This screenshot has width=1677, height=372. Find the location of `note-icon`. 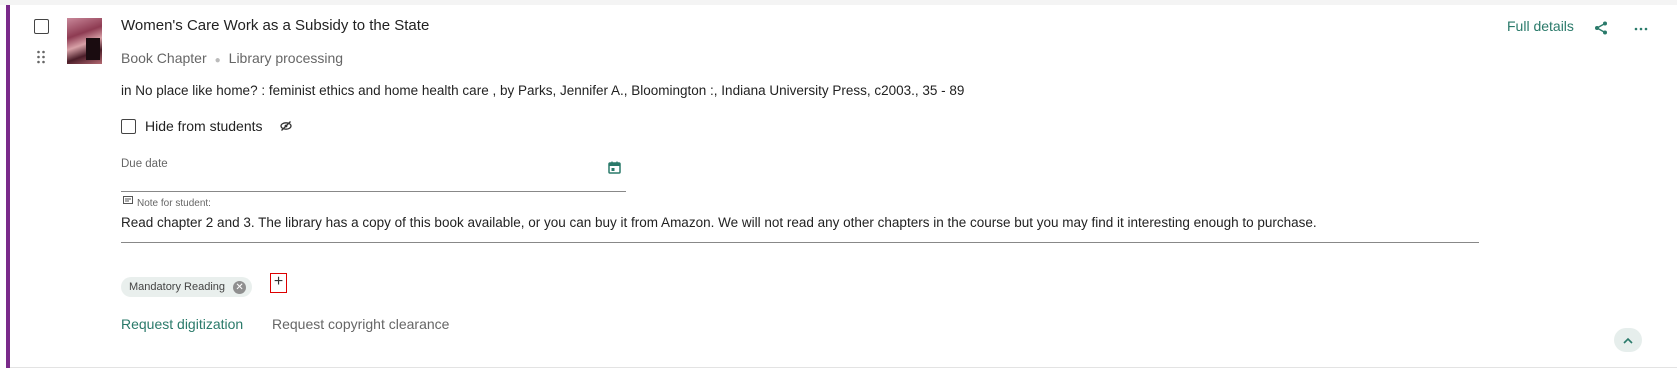

note-icon is located at coordinates (128, 200).